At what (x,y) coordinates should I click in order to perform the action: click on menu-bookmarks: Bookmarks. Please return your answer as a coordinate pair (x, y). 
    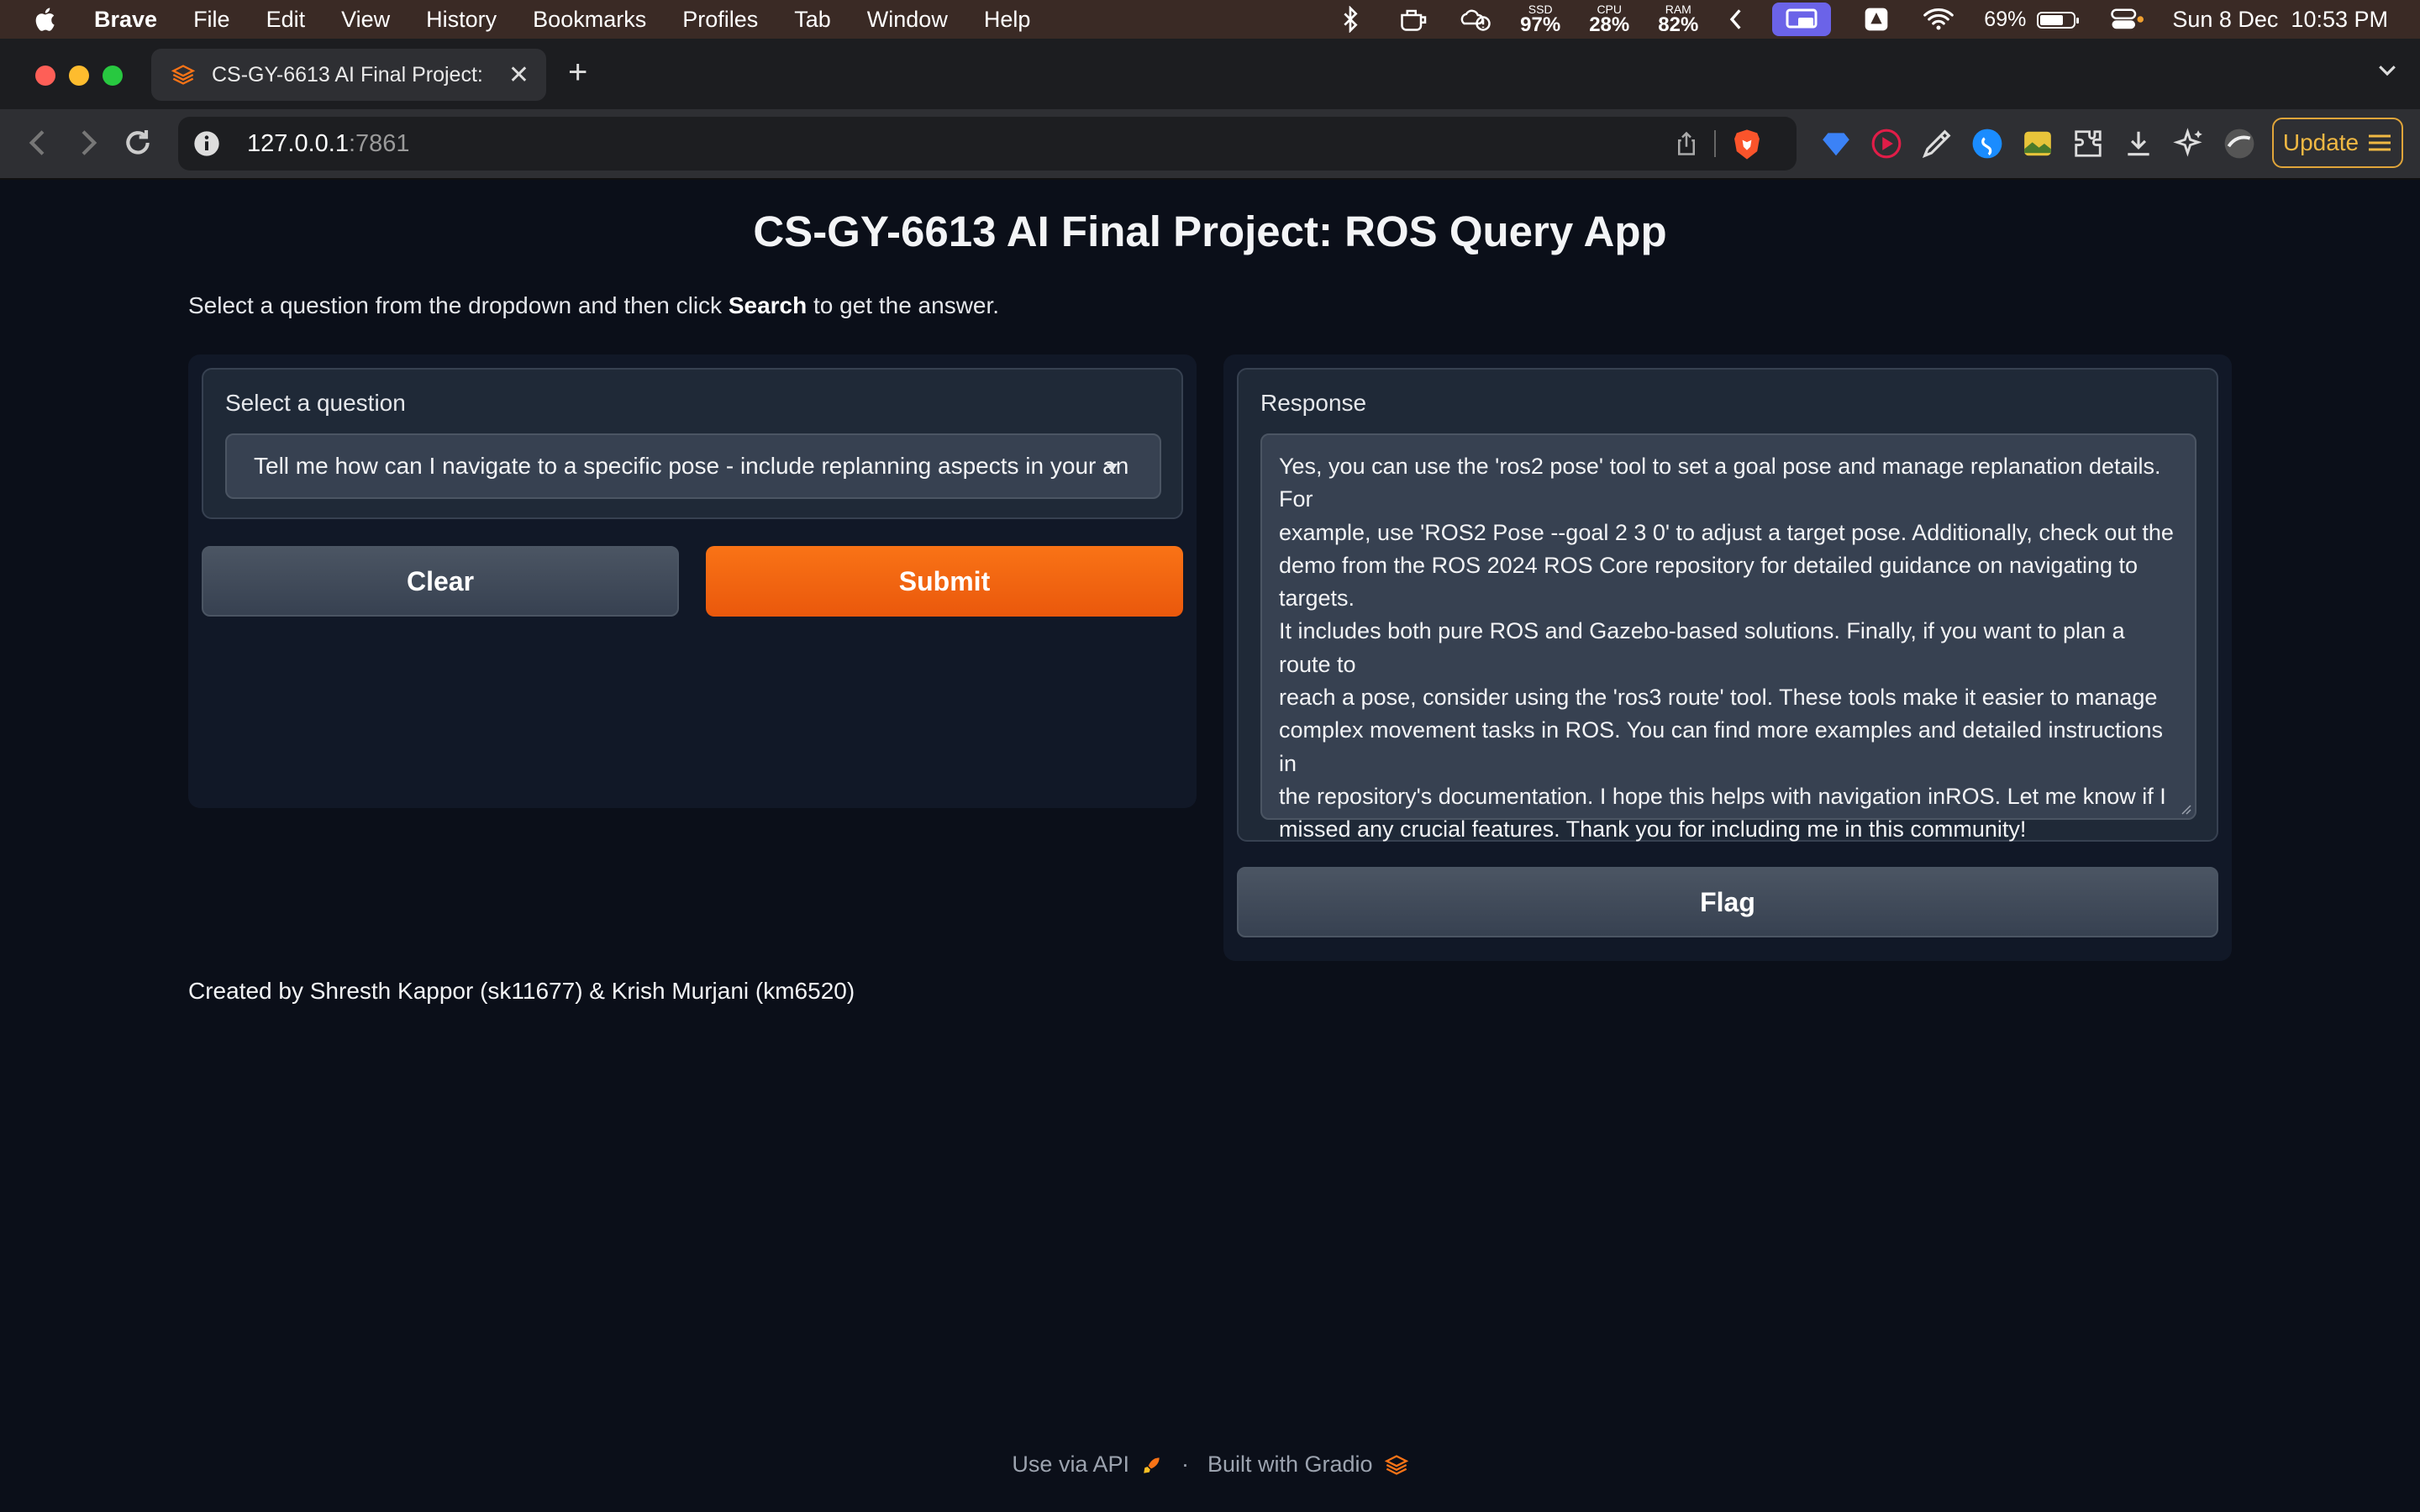
    Looking at the image, I should click on (589, 20).